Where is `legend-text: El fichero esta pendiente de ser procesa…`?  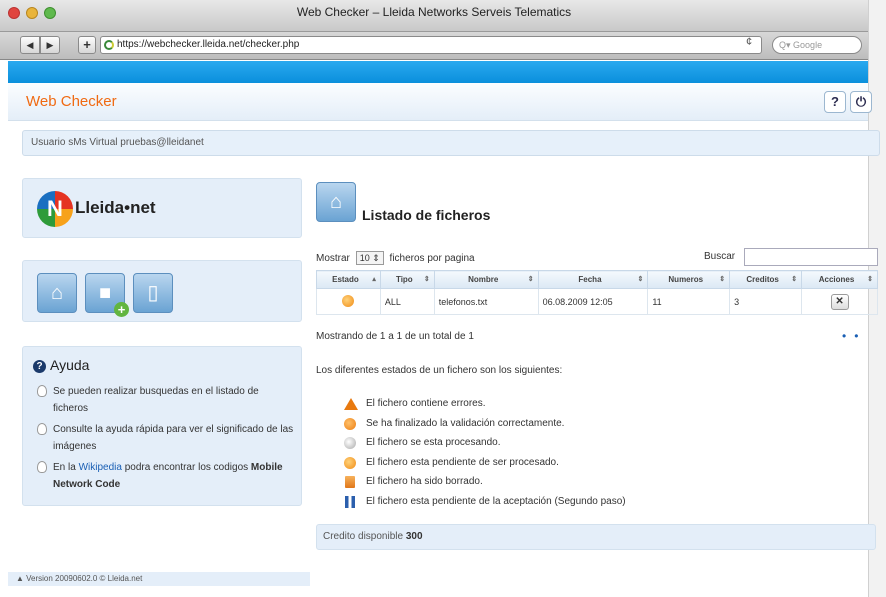 legend-text: El fichero esta pendiente de ser procesa… is located at coordinates (462, 462).